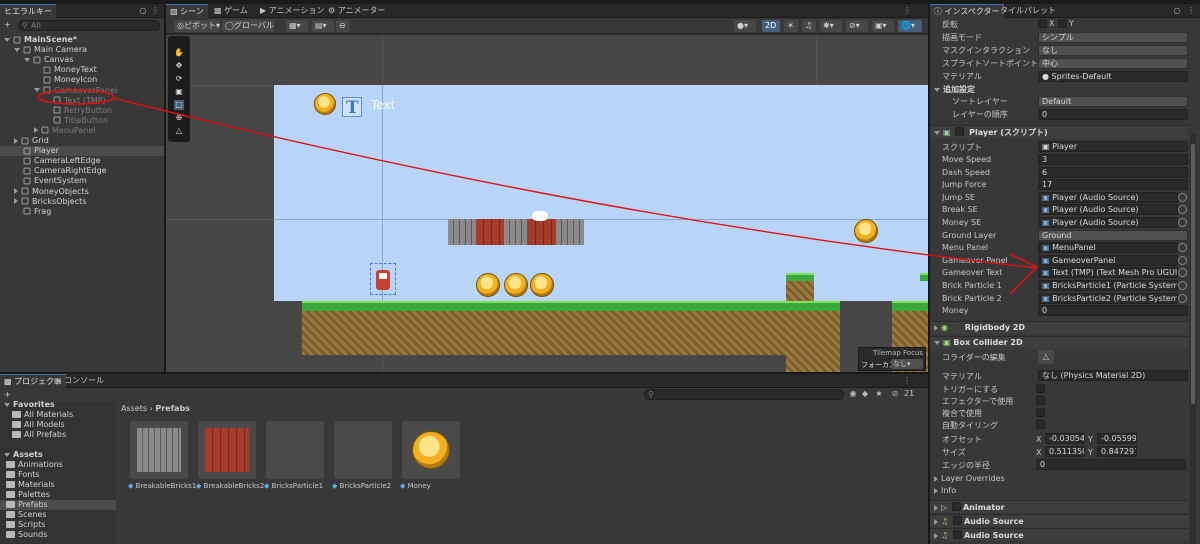  I want to click on snap-increment-button: ▤▾, so click(323, 26).